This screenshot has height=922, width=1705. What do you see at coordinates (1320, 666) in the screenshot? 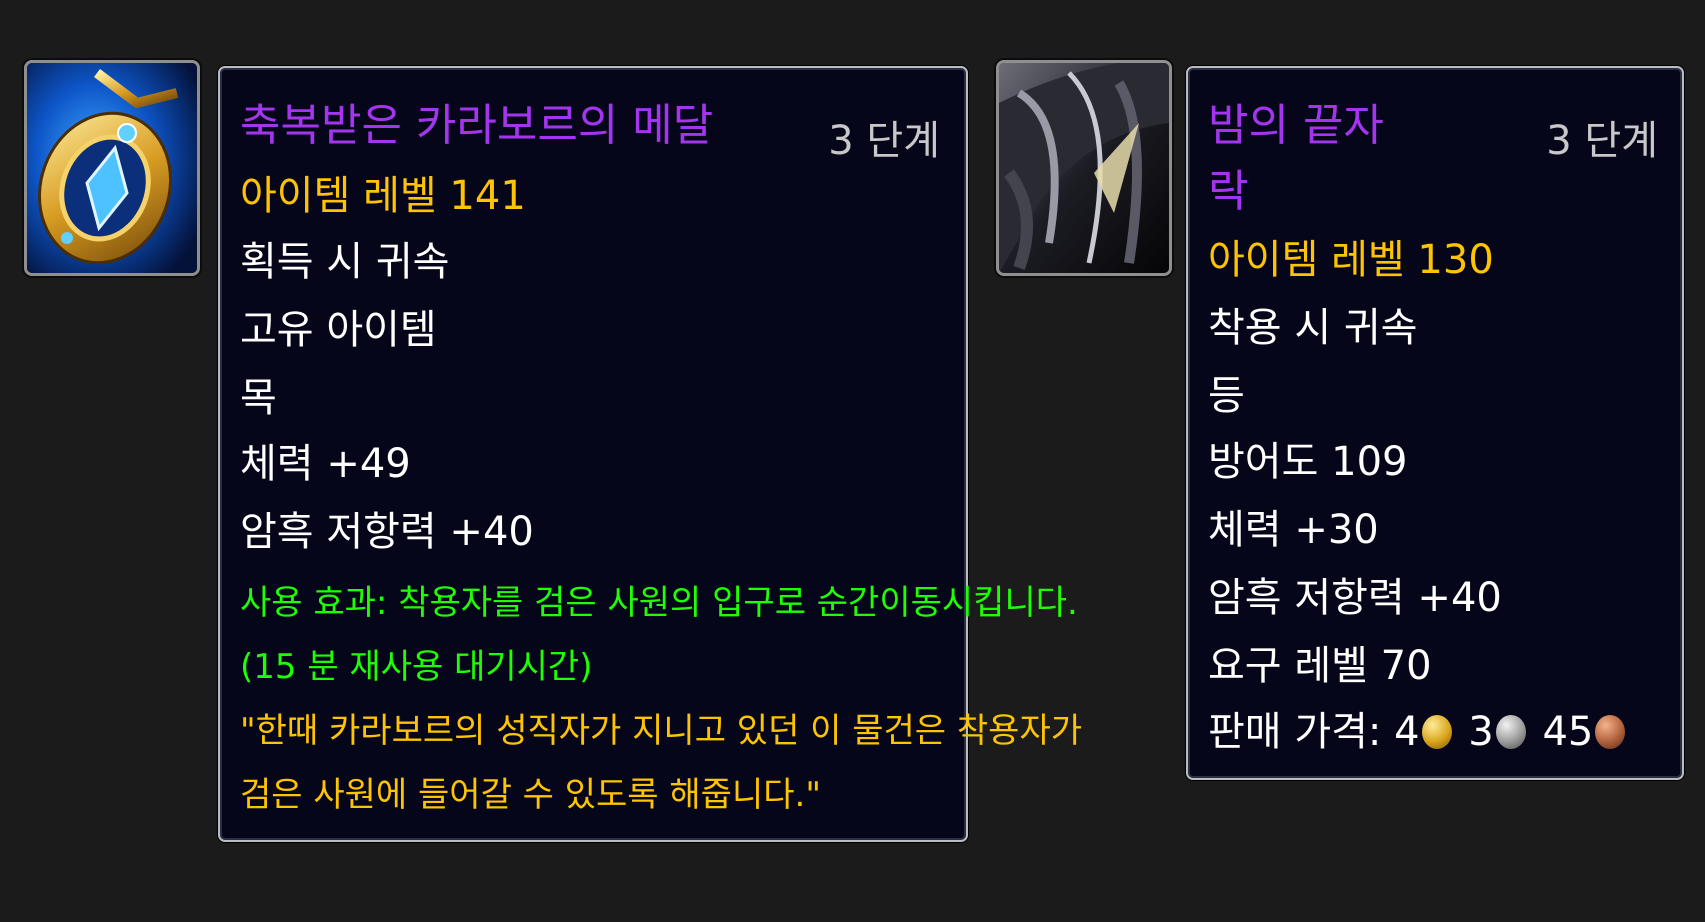
I see `required-level: 요구 레벨 70` at bounding box center [1320, 666].